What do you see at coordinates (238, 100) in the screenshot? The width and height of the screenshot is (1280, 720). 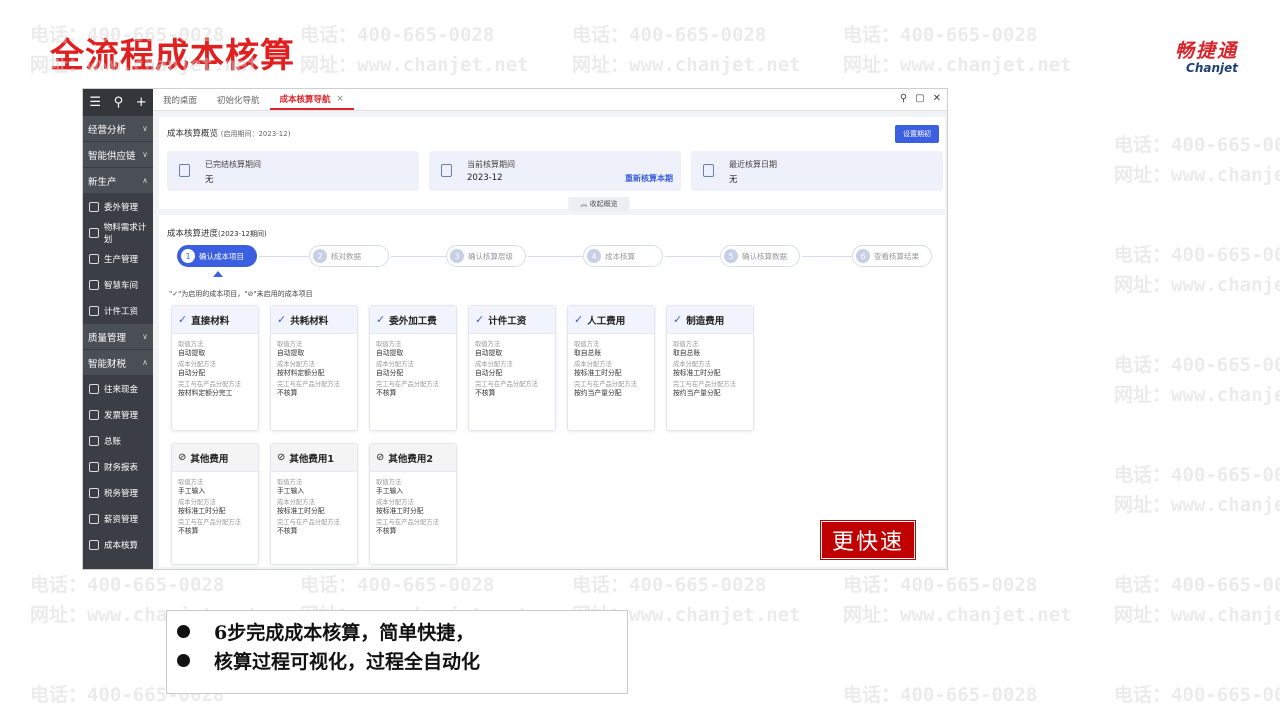 I see `tab-init-nav: 初始化导航` at bounding box center [238, 100].